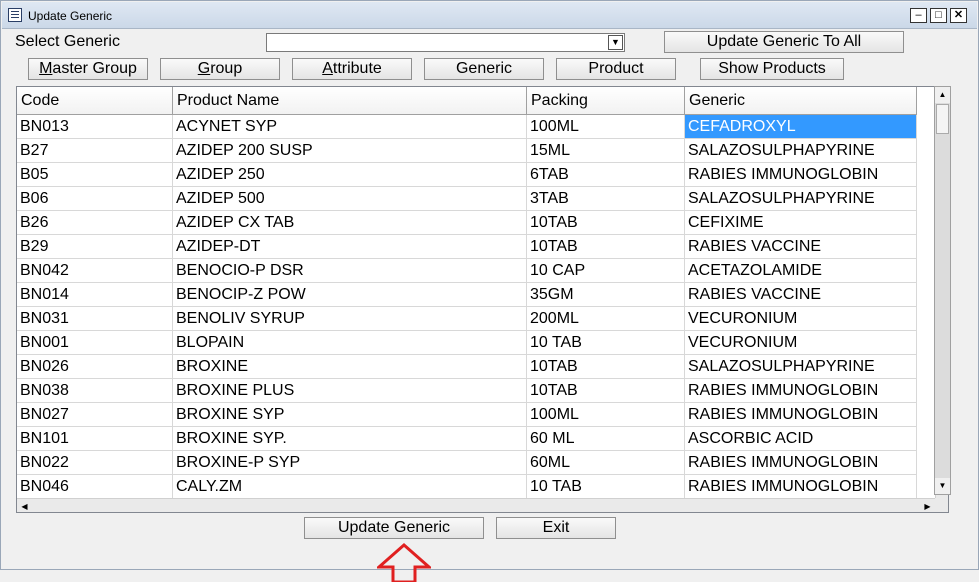 Image resolution: width=979 pixels, height=582 pixels. Describe the element at coordinates (350, 199) in the screenshot. I see `table-cell-product-name: AZIDEP 500` at that location.